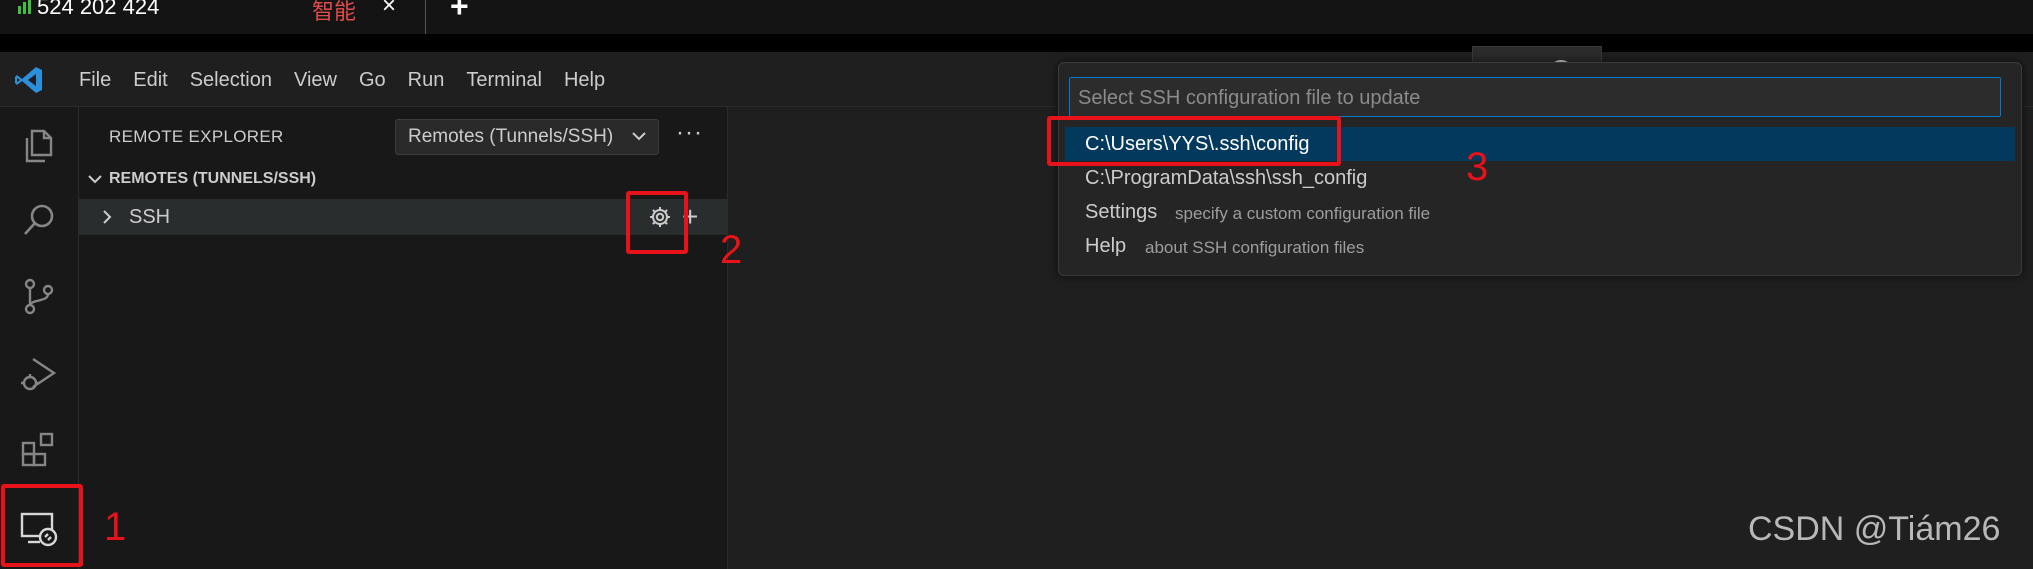 This screenshot has width=2033, height=569. What do you see at coordinates (196, 136) in the screenshot?
I see `sidebar-title: REMOTE EXPLORER` at bounding box center [196, 136].